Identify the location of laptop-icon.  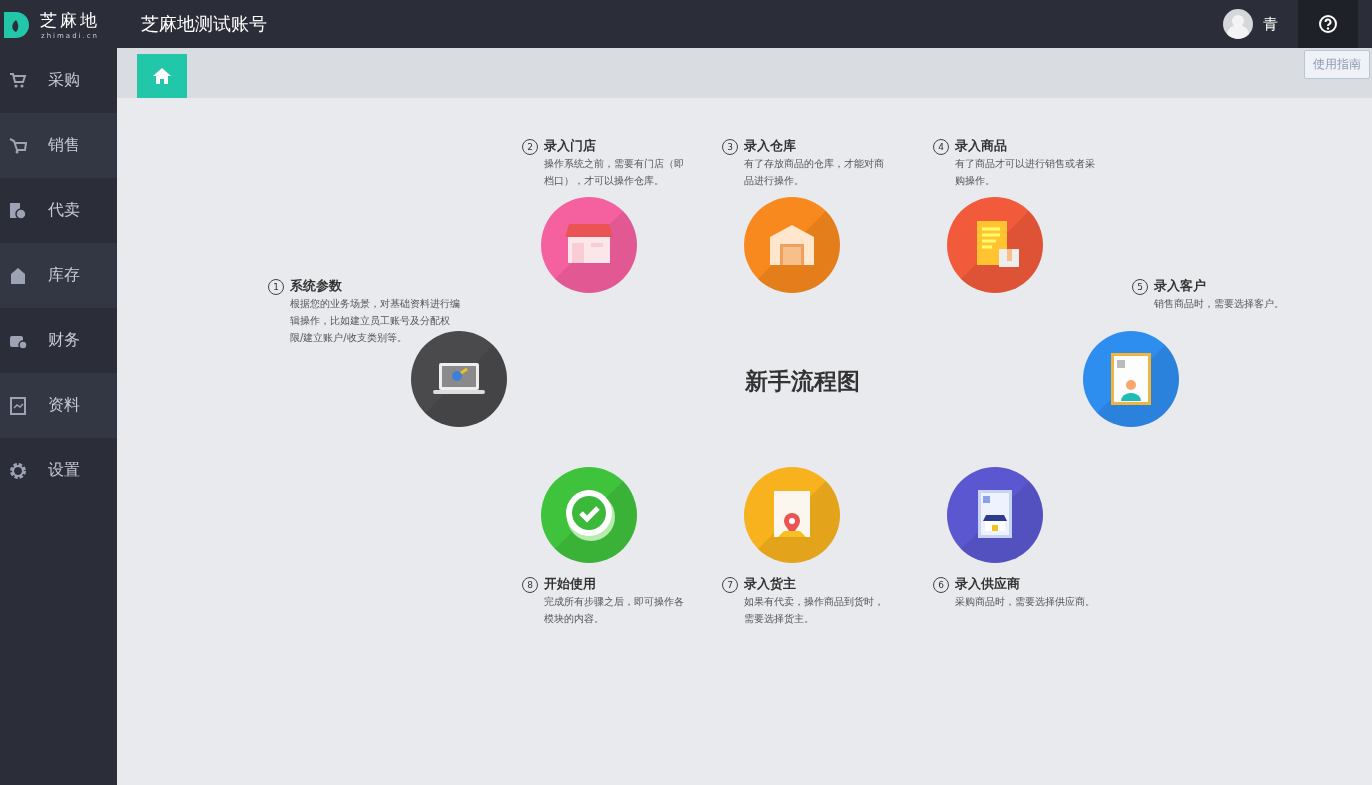
(459, 379).